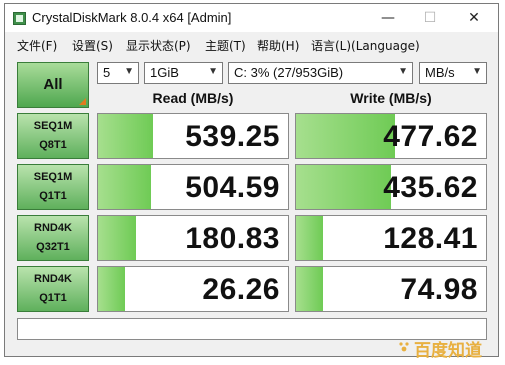 The height and width of the screenshot is (365, 505). I want to click on drive-value: C: 3% (27/953GiB), so click(289, 72).